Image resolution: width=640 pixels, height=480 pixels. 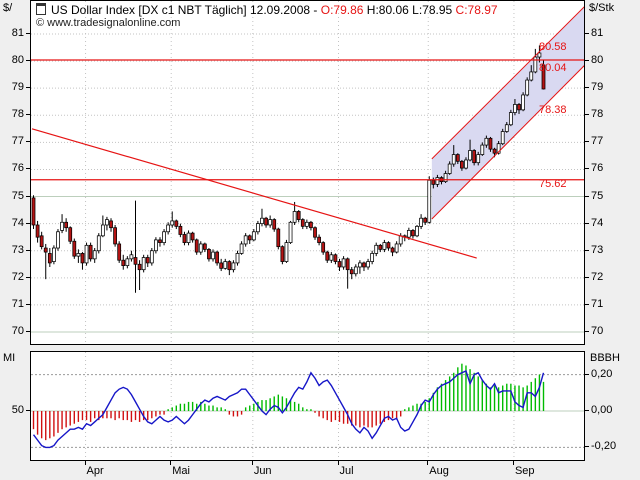 What do you see at coordinates (9, 358) in the screenshot?
I see `indicator-left-label: MI` at bounding box center [9, 358].